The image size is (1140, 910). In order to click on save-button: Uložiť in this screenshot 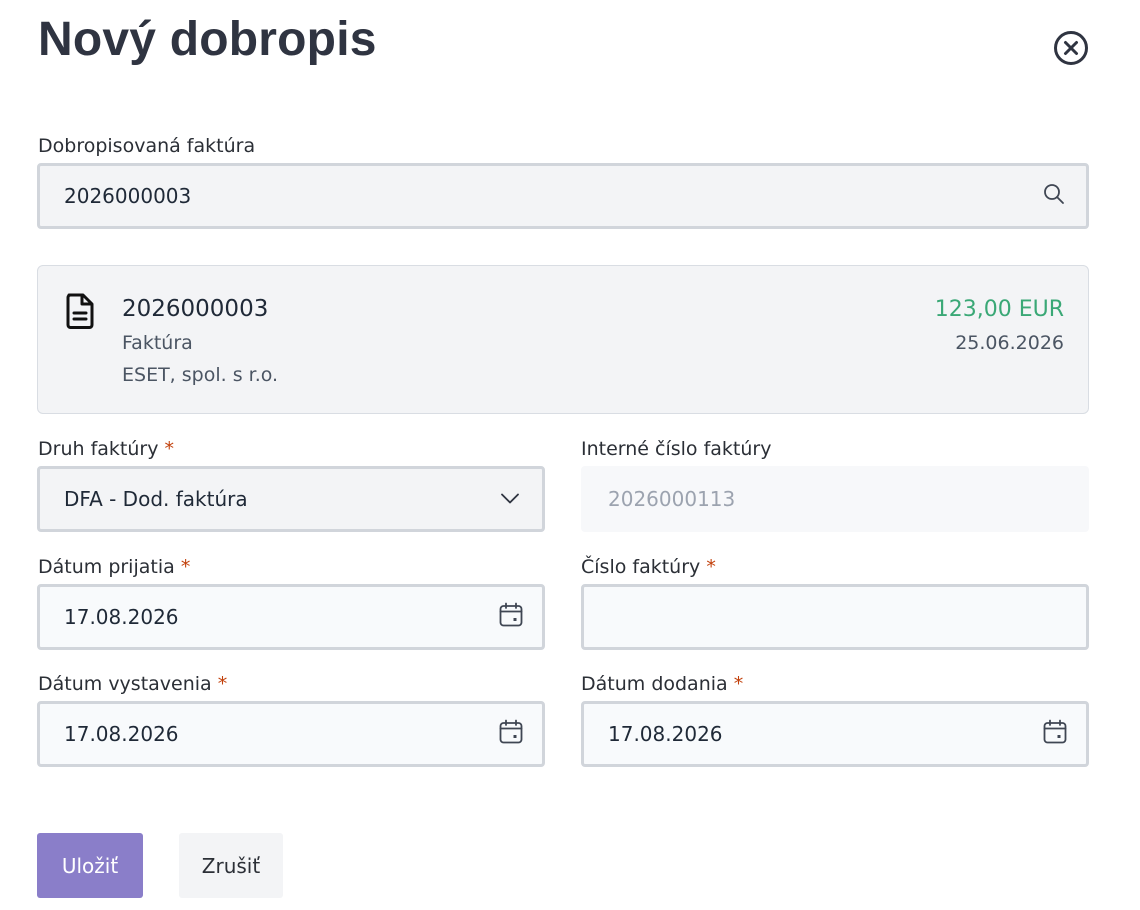, I will do `click(90, 865)`.